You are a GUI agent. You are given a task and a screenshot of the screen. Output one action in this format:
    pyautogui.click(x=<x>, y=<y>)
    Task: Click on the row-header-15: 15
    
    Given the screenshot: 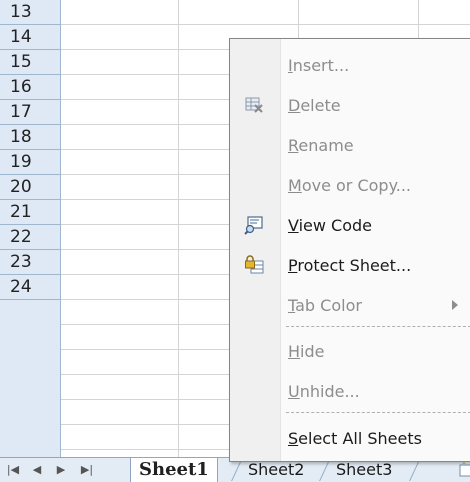 What is the action you would take?
    pyautogui.click(x=30, y=62)
    